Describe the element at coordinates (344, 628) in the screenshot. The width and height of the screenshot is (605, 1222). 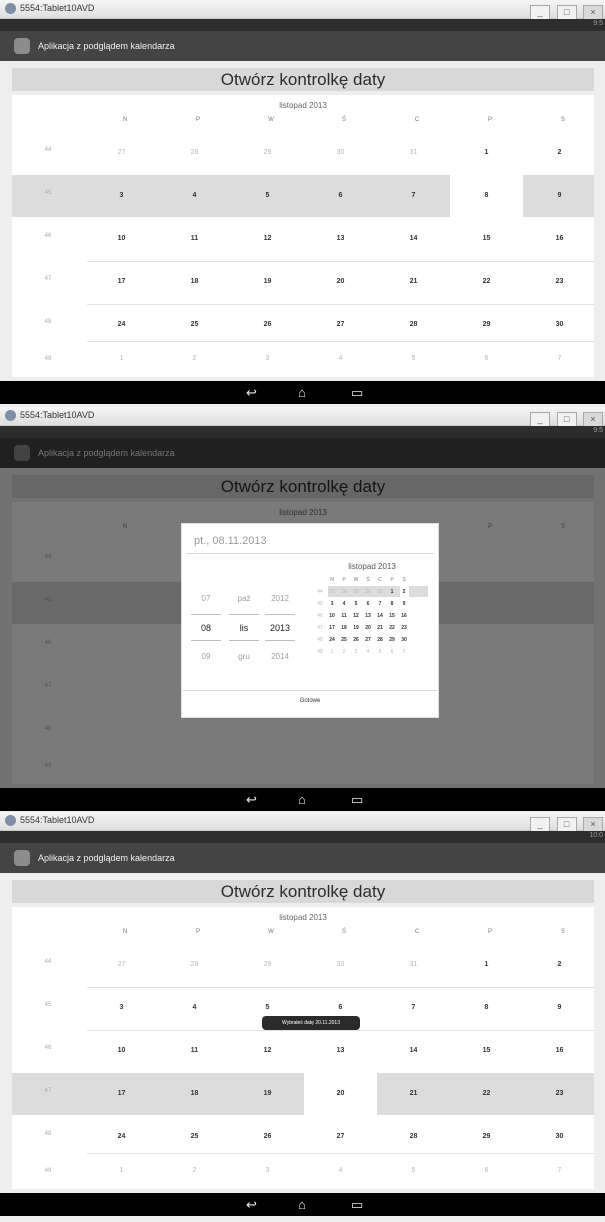
I see `mini-day: 18` at that location.